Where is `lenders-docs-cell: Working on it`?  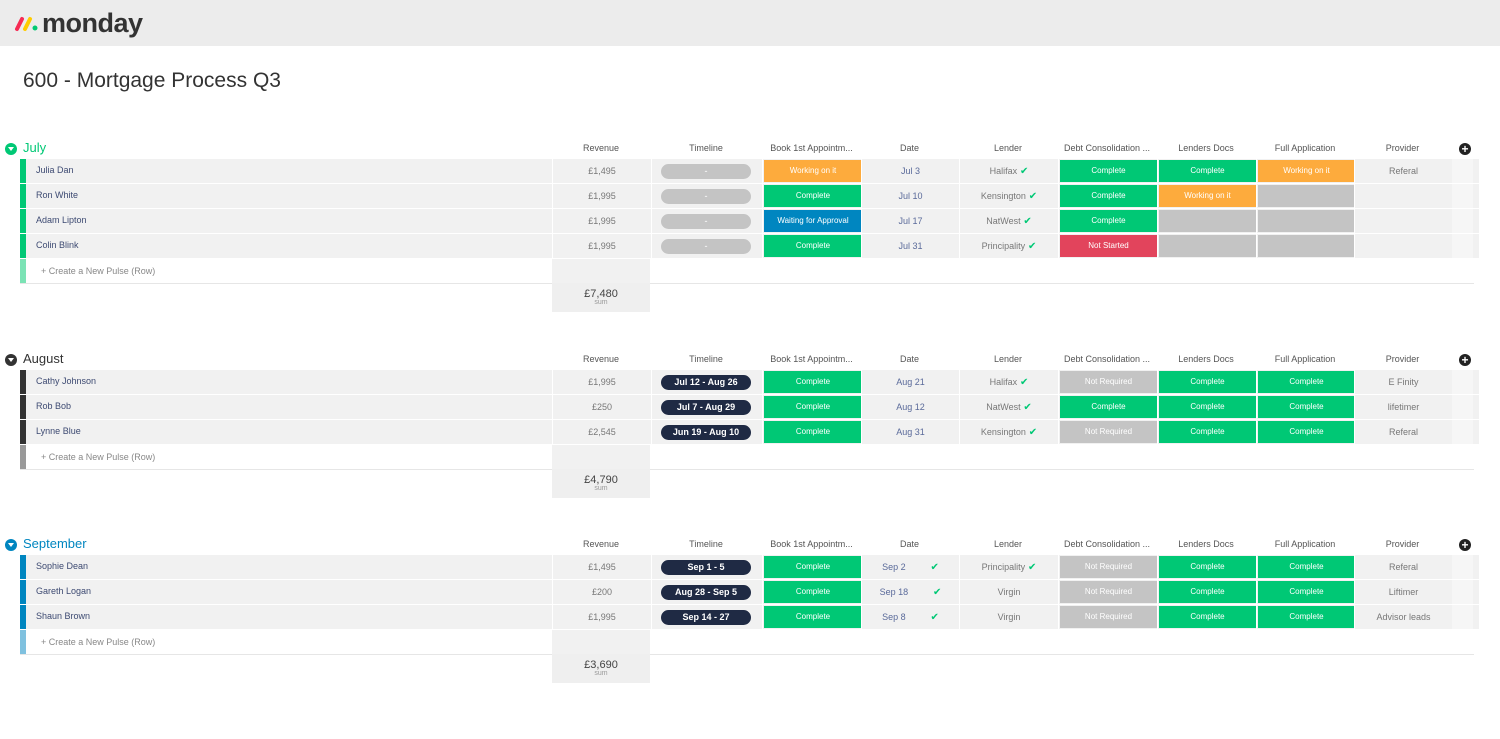
lenders-docs-cell: Working on it is located at coordinates (1206, 196).